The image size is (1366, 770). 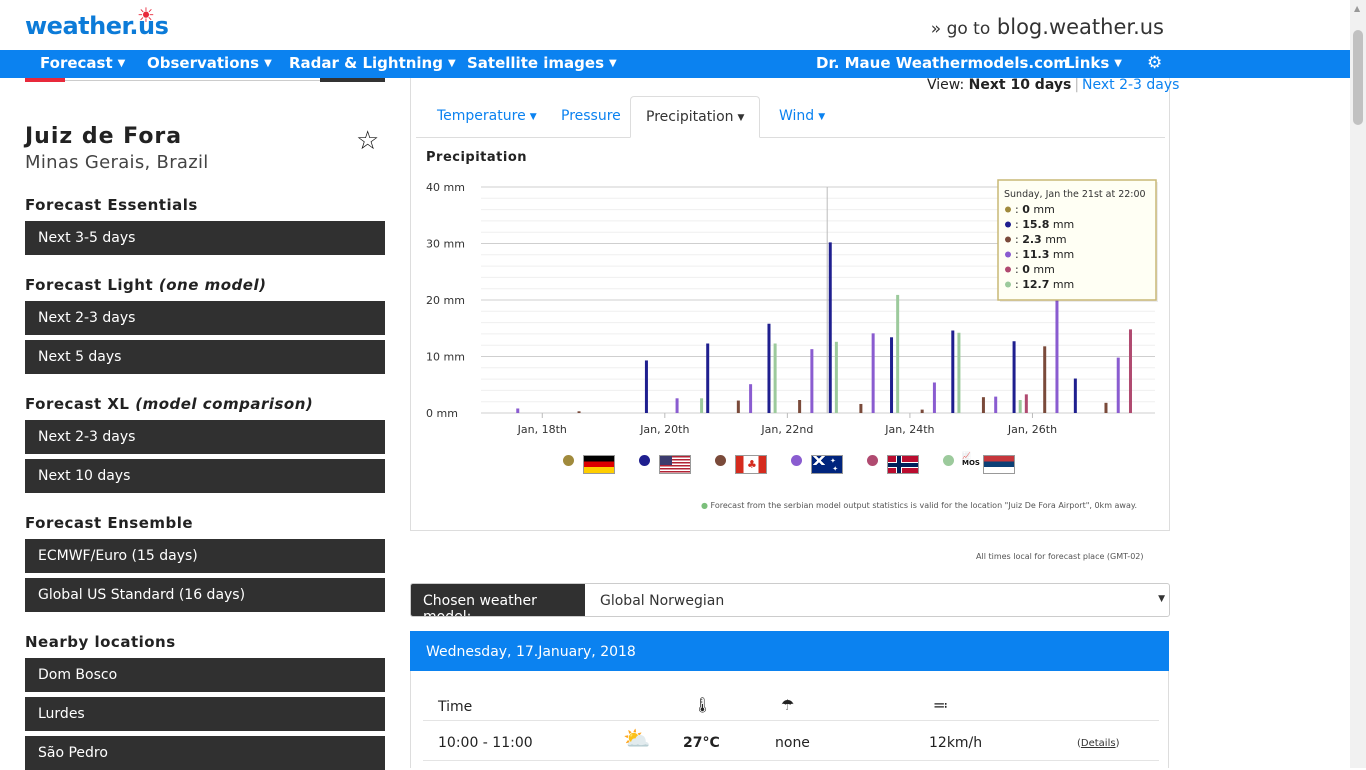 What do you see at coordinates (205, 556) in the screenshot?
I see `sidebar-item-ensemble-ecmwf: ECMWF/Euro (15 days)` at bounding box center [205, 556].